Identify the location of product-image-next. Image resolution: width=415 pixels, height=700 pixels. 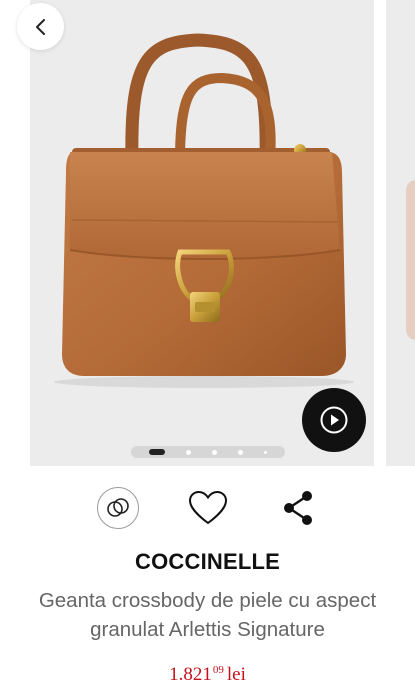
(400, 233).